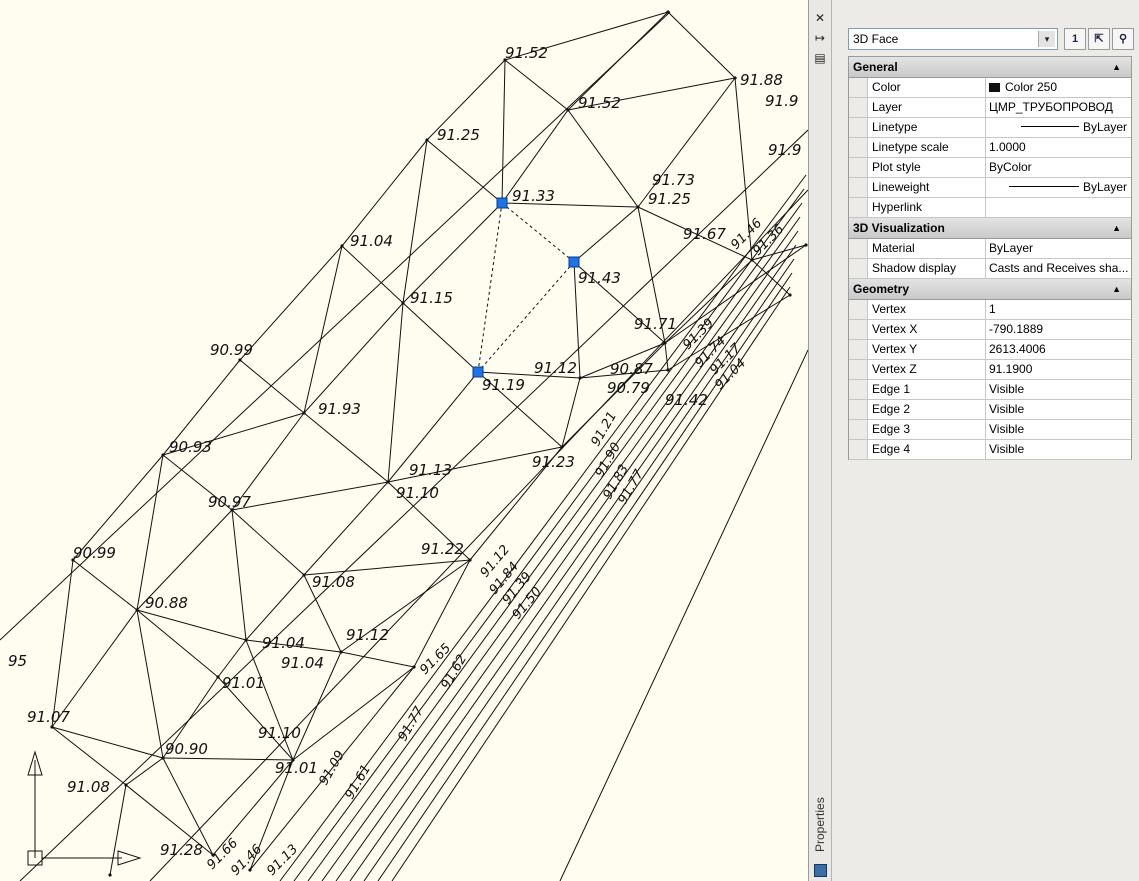 The width and height of the screenshot is (1139, 881). I want to click on elevation-label: 91.67, so click(704, 234).